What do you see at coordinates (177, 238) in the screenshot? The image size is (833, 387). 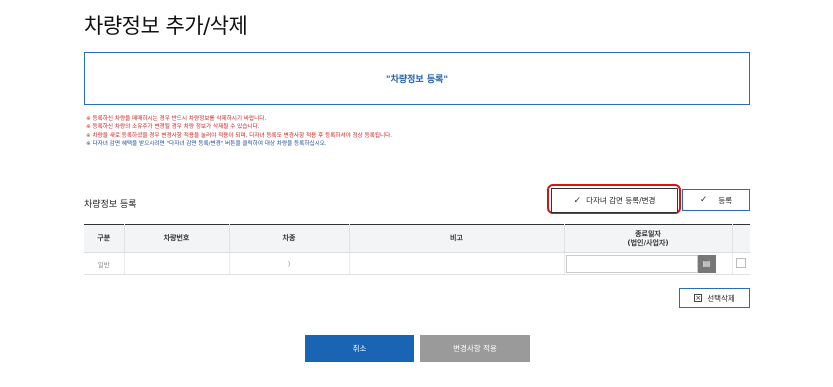 I see `header-plate: 차량번호` at bounding box center [177, 238].